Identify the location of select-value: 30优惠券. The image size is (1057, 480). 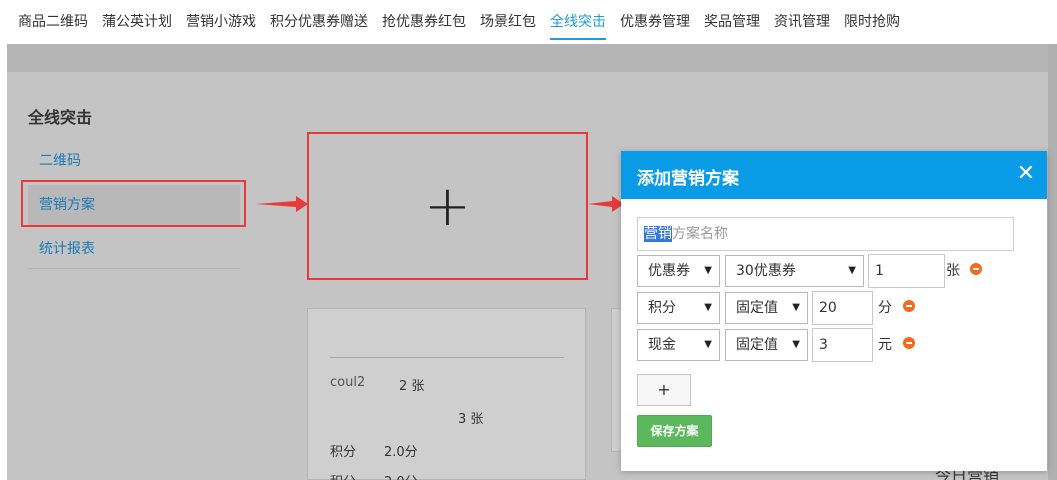
(766, 271).